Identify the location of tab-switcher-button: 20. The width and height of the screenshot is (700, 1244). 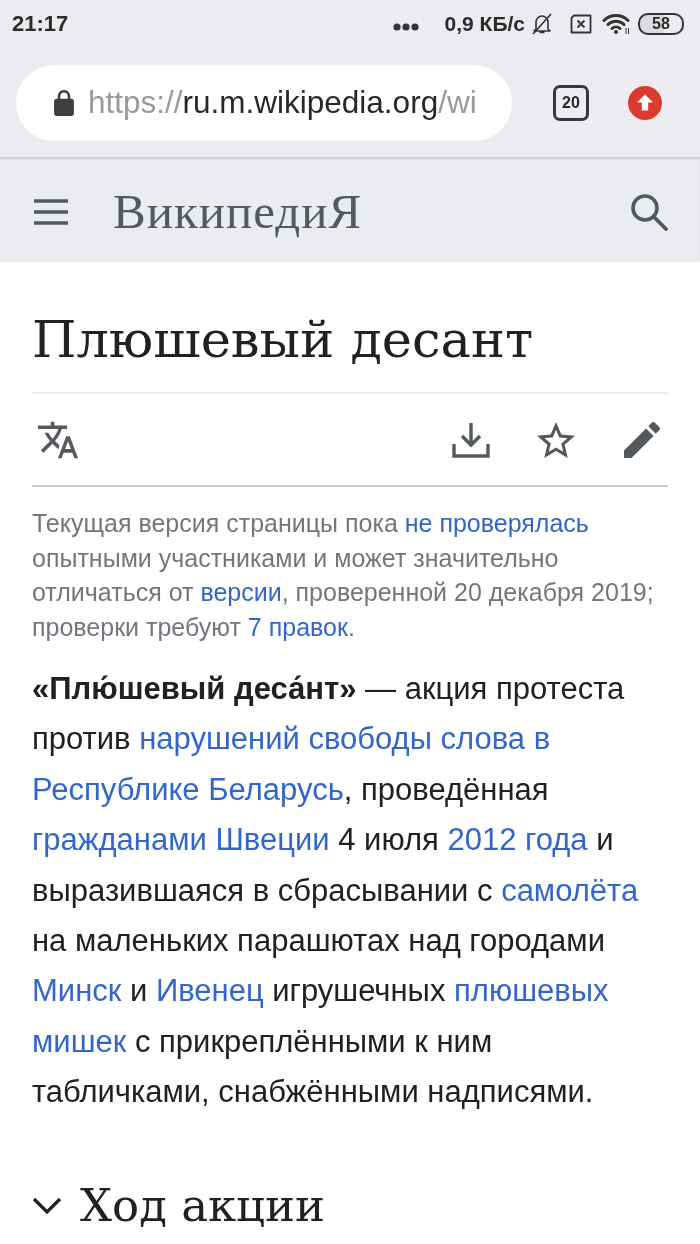
(571, 102).